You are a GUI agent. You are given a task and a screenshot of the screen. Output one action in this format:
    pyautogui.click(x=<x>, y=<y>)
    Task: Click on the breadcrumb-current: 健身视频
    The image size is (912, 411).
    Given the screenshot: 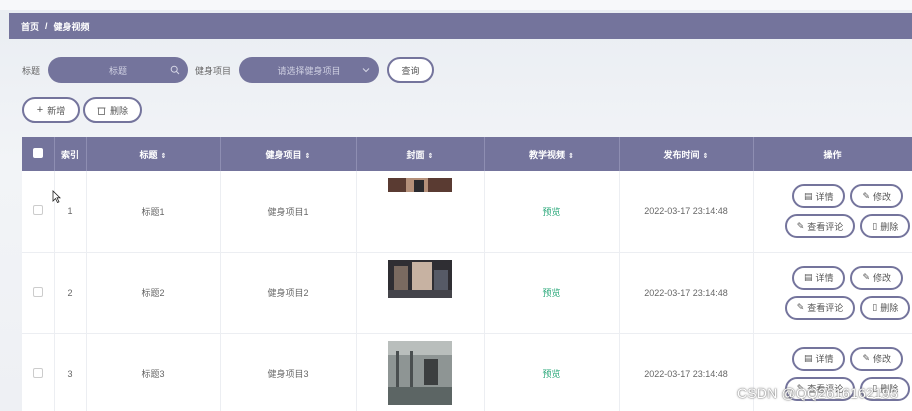 What is the action you would take?
    pyautogui.click(x=71, y=26)
    